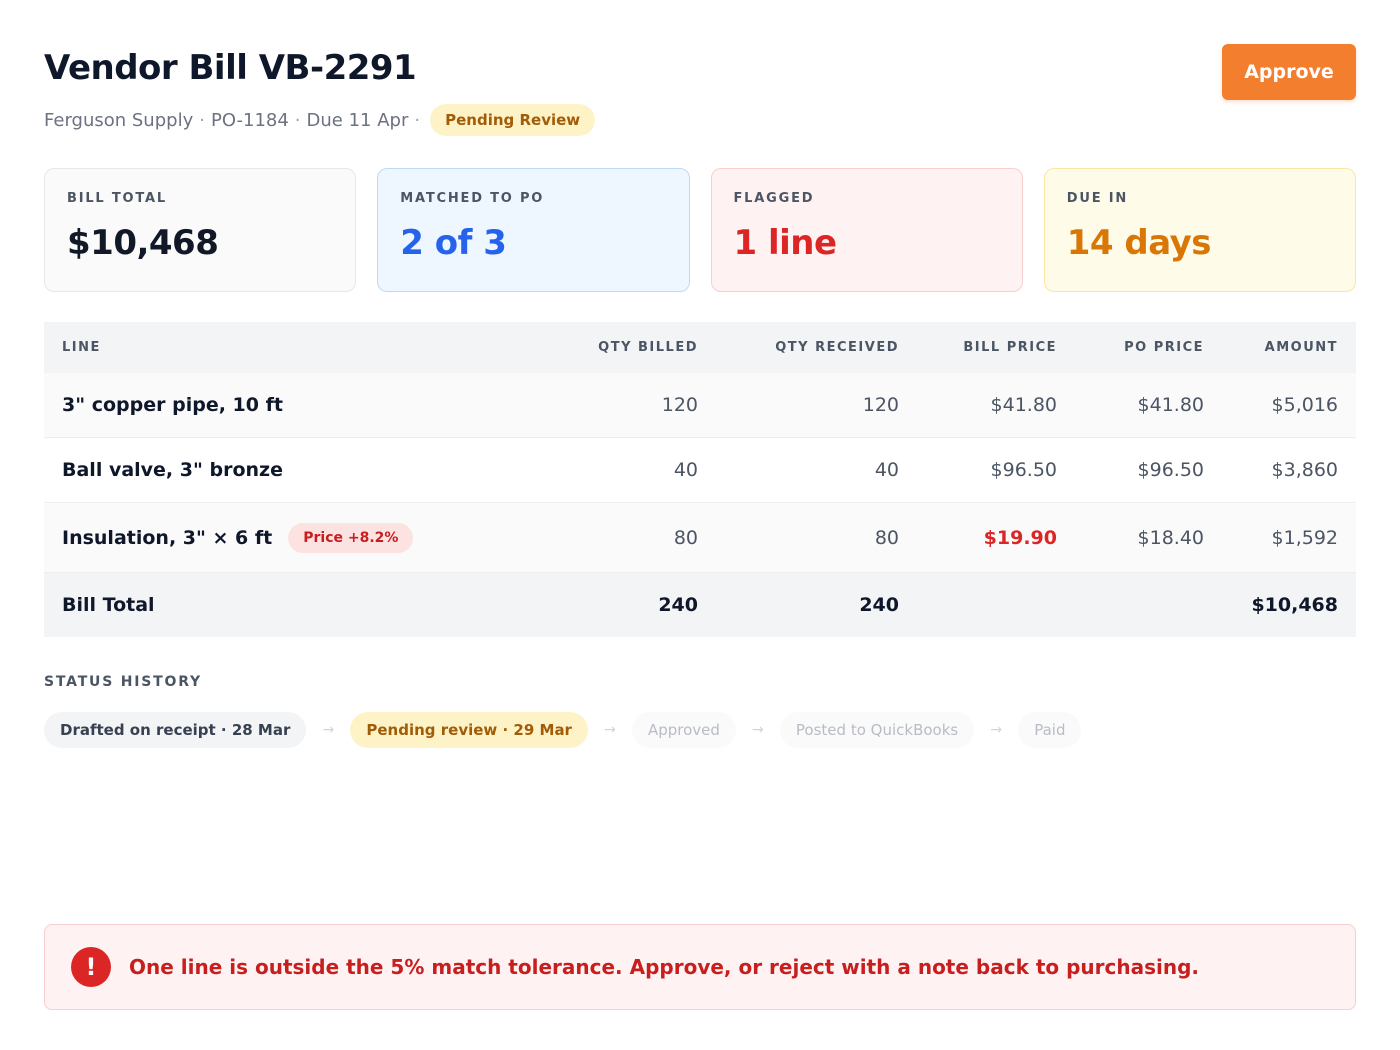 The height and width of the screenshot is (1050, 1400). What do you see at coordinates (143, 243) in the screenshot?
I see `stat-value: $10,468` at bounding box center [143, 243].